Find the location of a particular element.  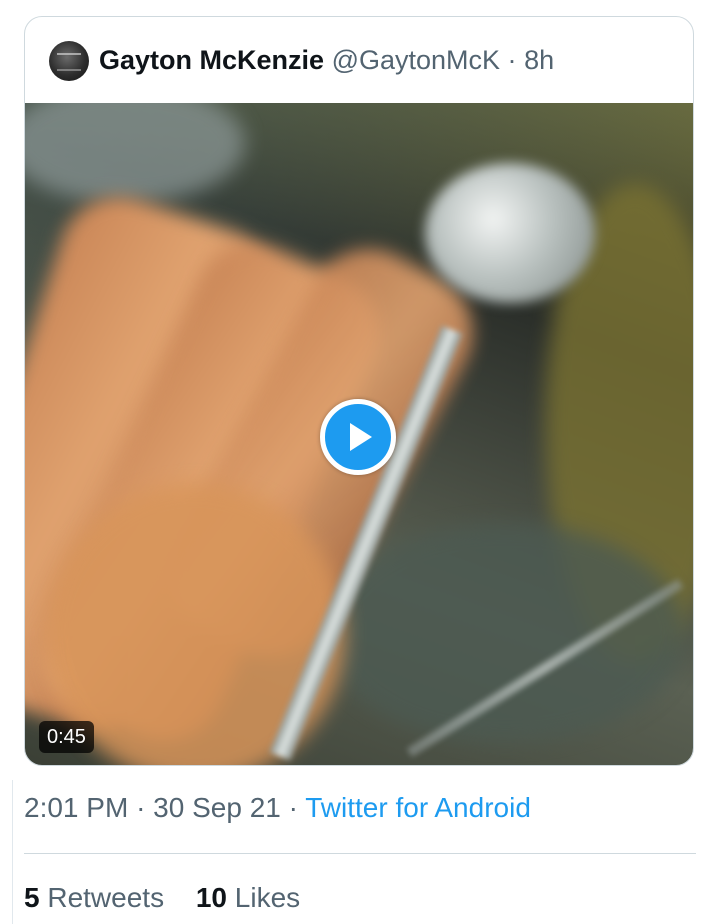

tweet-source-link: Twitter for Android is located at coordinates (418, 807).